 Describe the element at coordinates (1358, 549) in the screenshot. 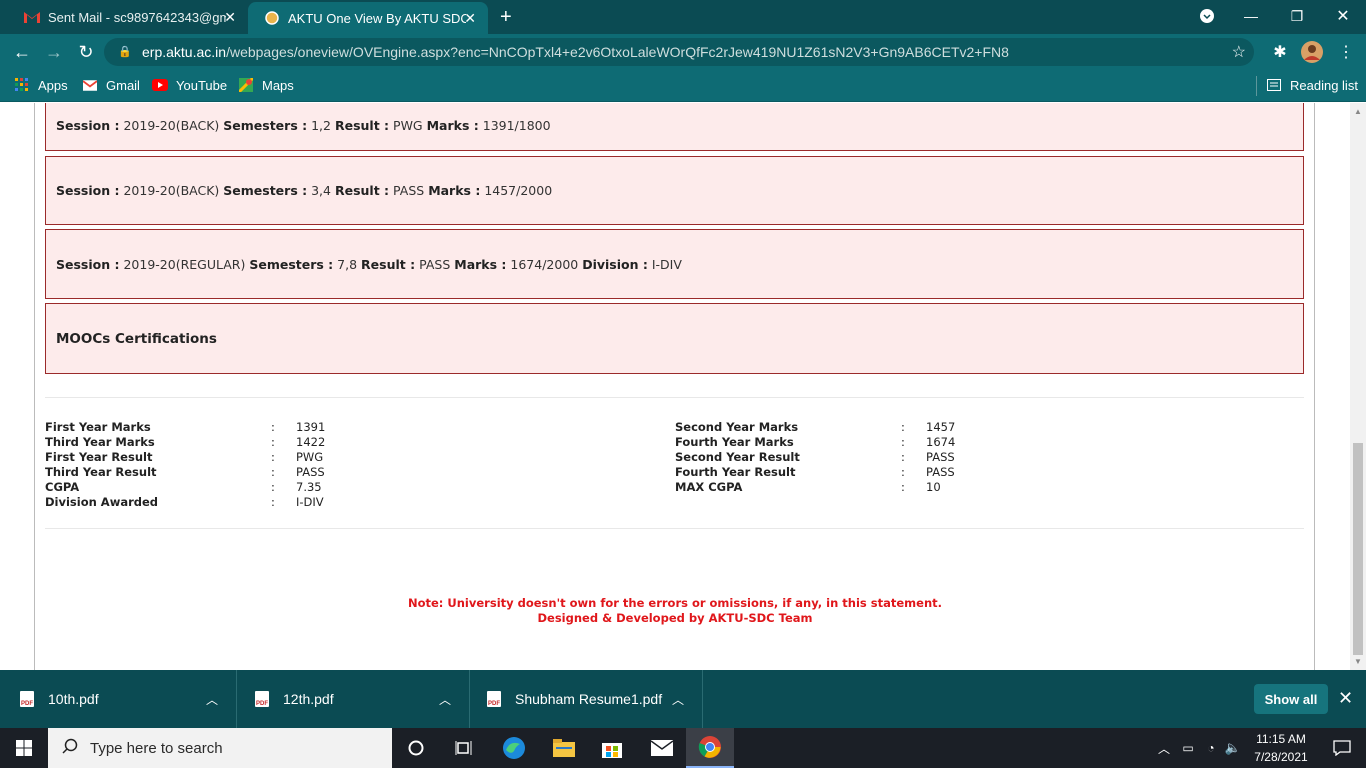

I see `scroll-thumb` at that location.